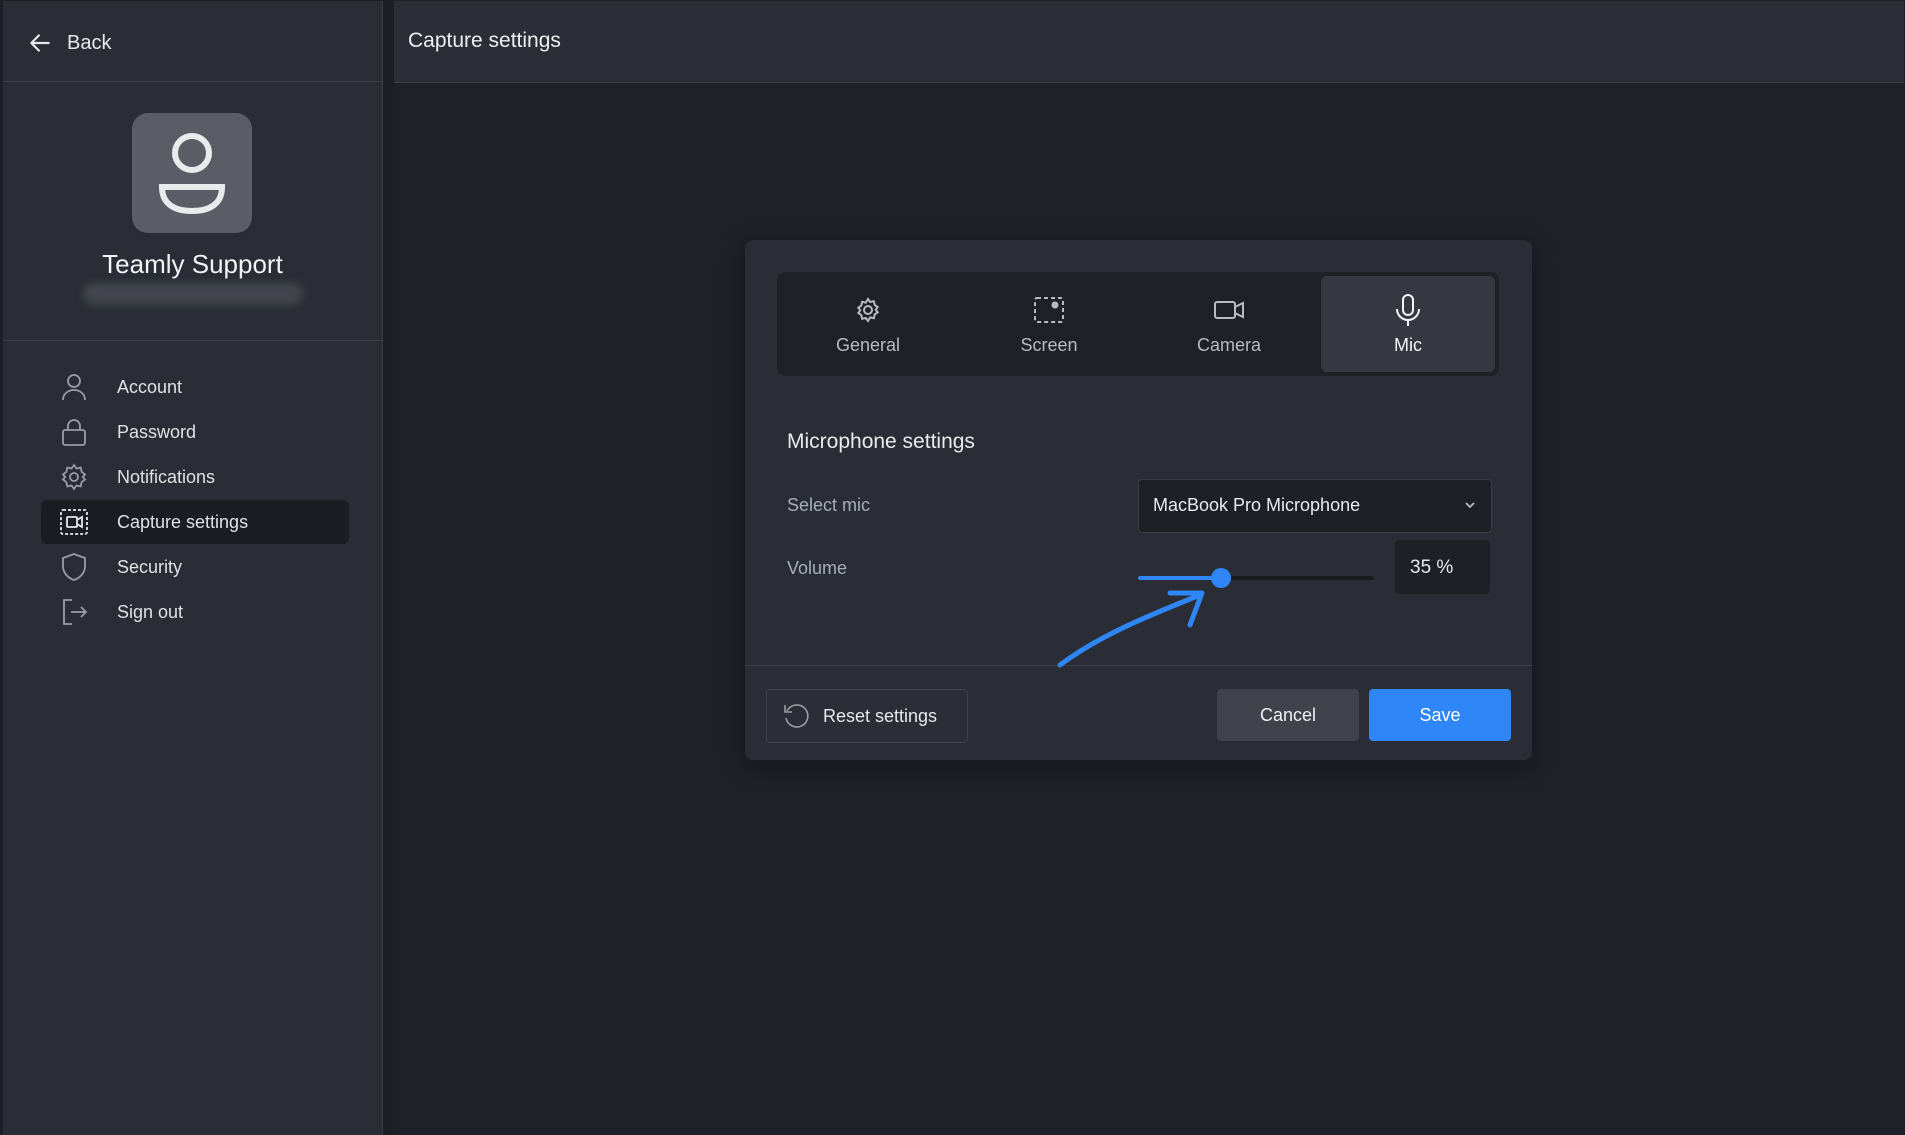 Image resolution: width=1905 pixels, height=1135 pixels. I want to click on sidebar-item-label: Notifications, so click(166, 476).